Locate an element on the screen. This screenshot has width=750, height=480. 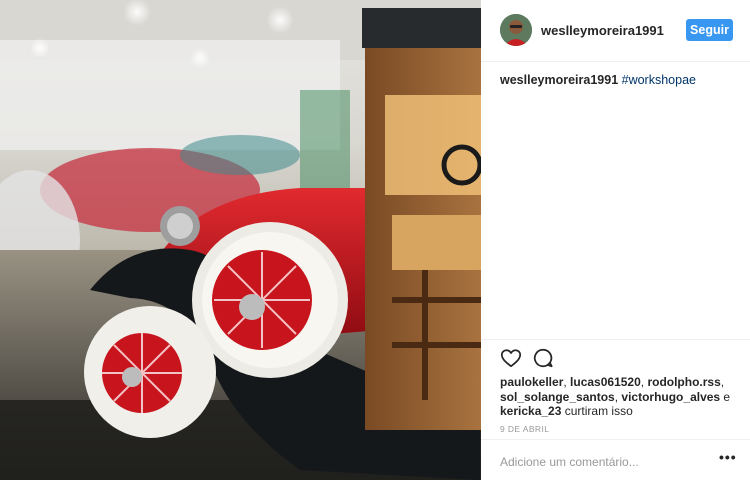
like-user: sol_solange_santos is located at coordinates (557, 397).